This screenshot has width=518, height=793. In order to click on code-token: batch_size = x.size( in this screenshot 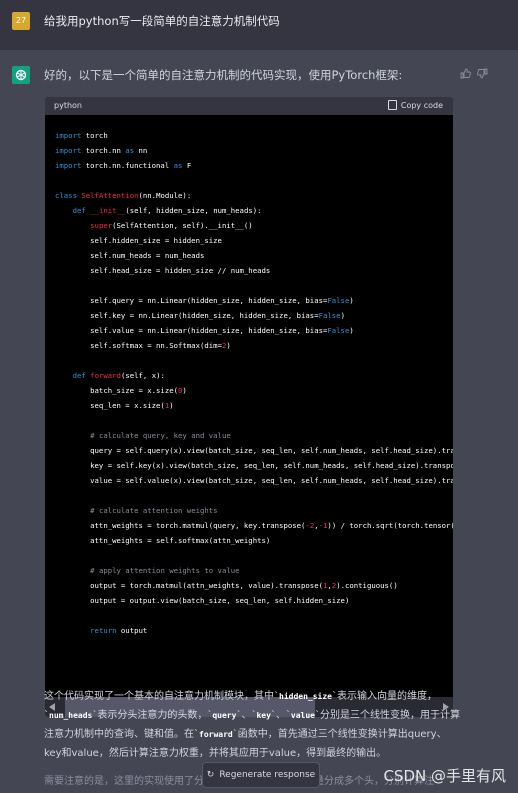, I will do `click(117, 390)`.